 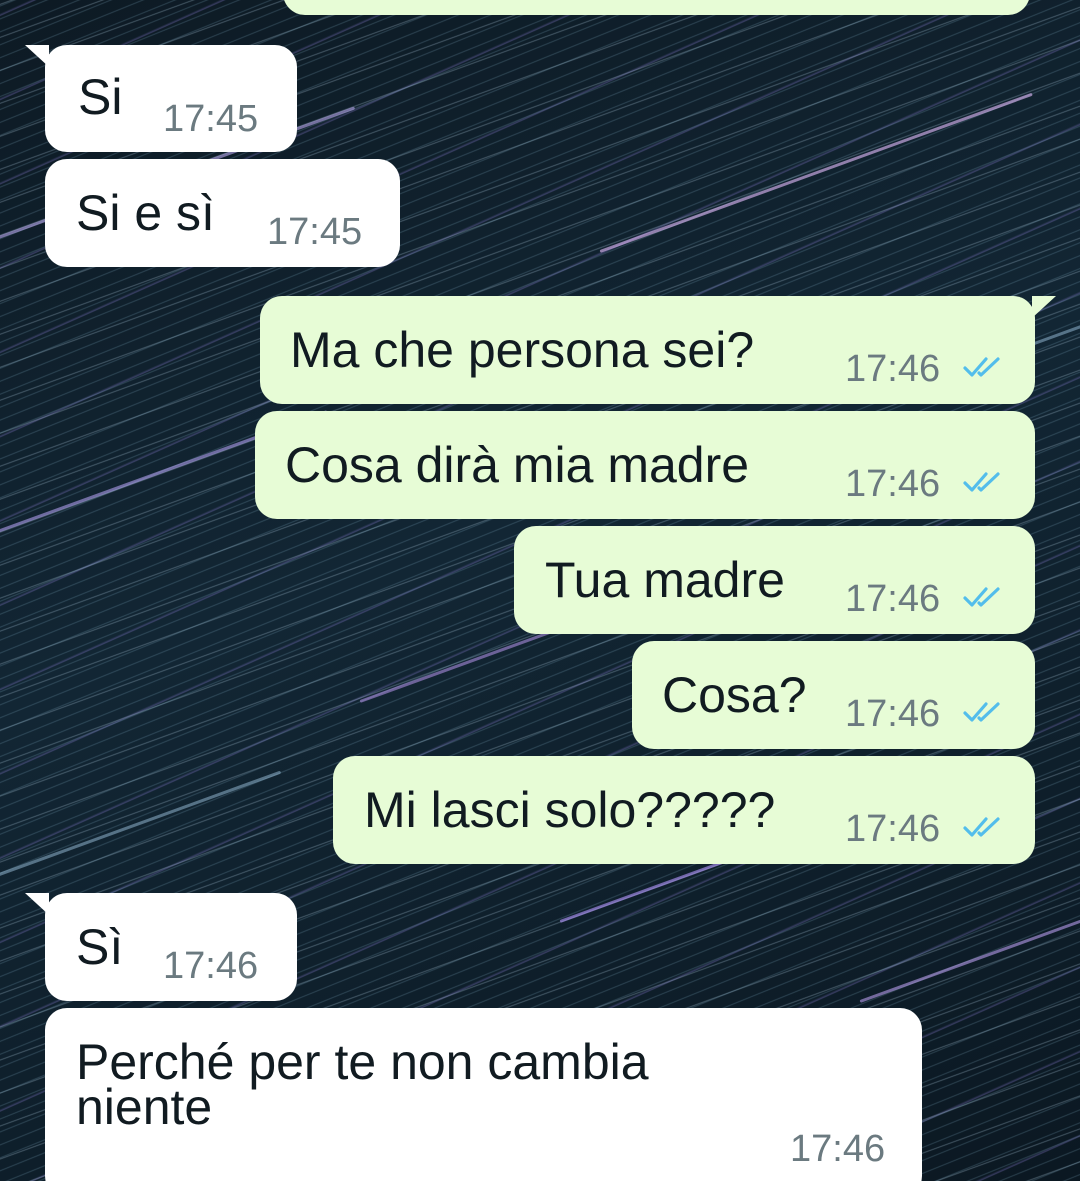 I want to click on message-text-line-2: niente, so click(x=144, y=1107).